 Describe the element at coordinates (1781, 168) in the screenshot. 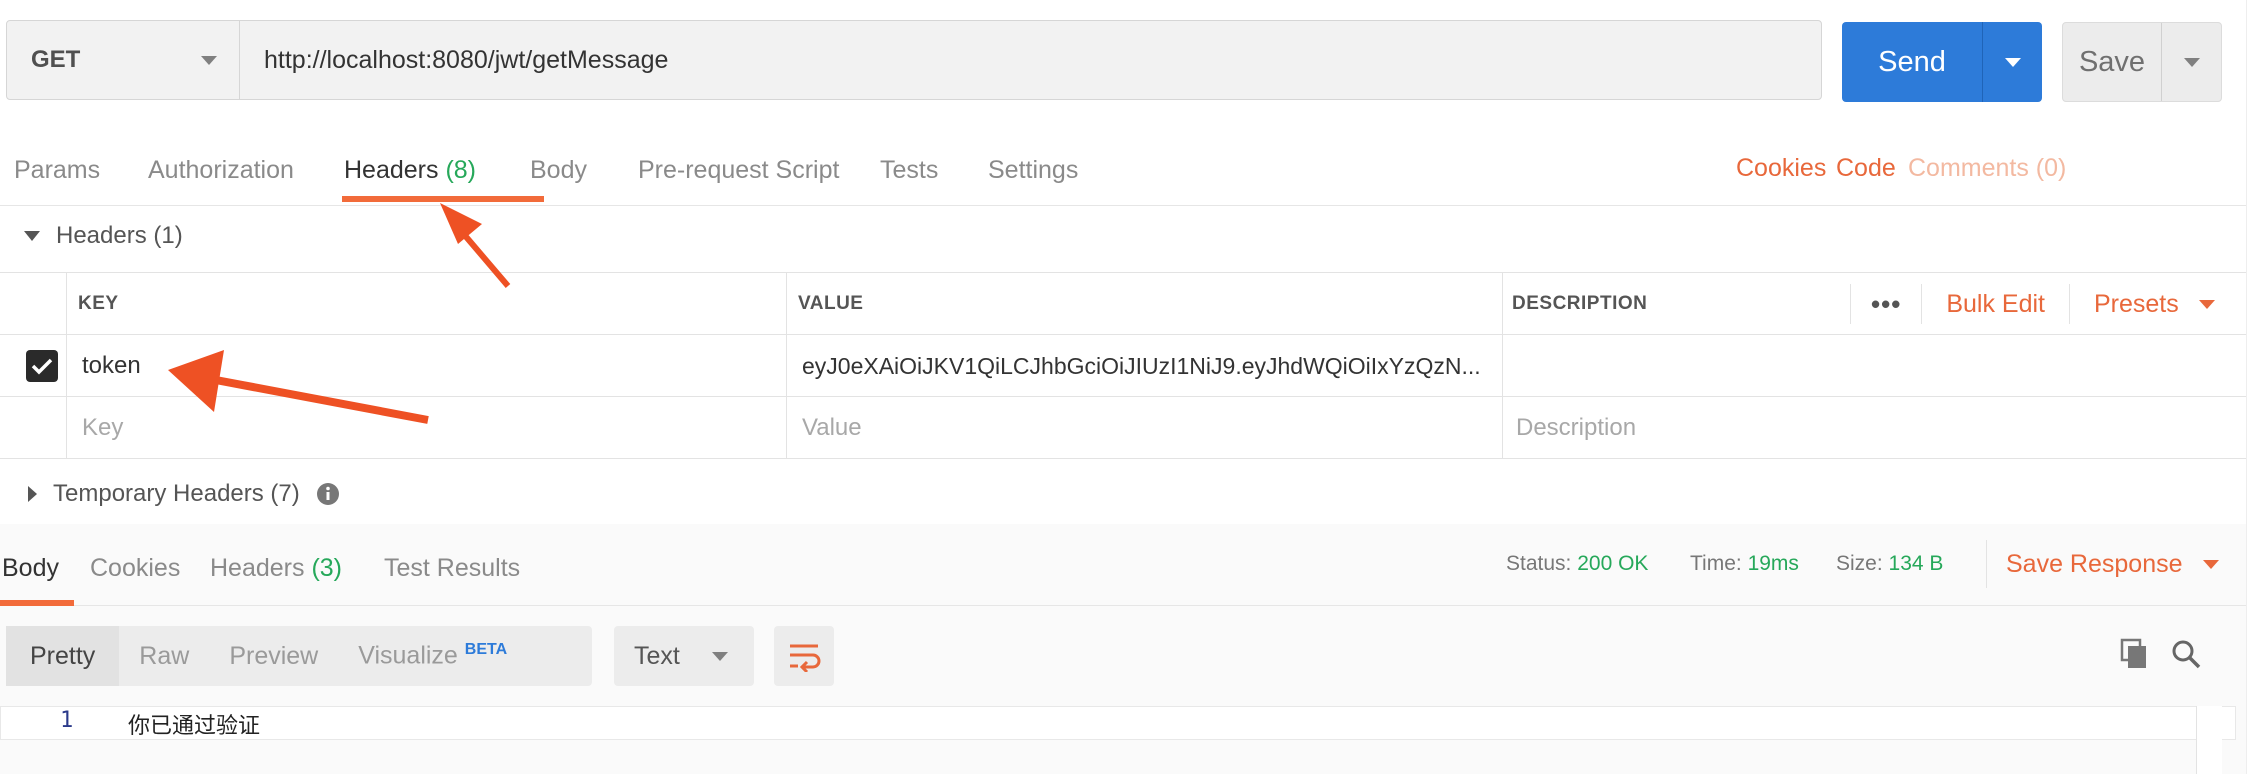

I see `cookies-link: Cookies` at that location.